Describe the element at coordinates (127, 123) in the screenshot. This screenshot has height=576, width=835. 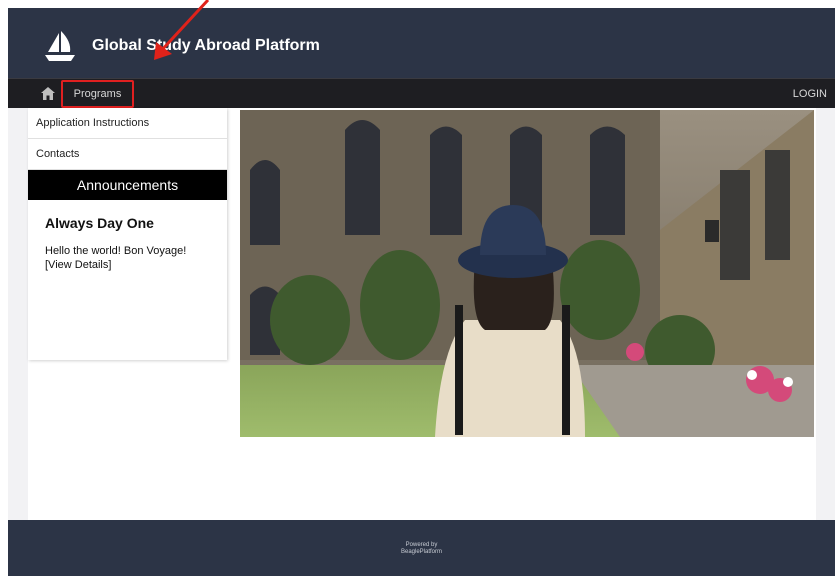
I see `sidebar-item-application-instructions: Application Instructions` at that location.